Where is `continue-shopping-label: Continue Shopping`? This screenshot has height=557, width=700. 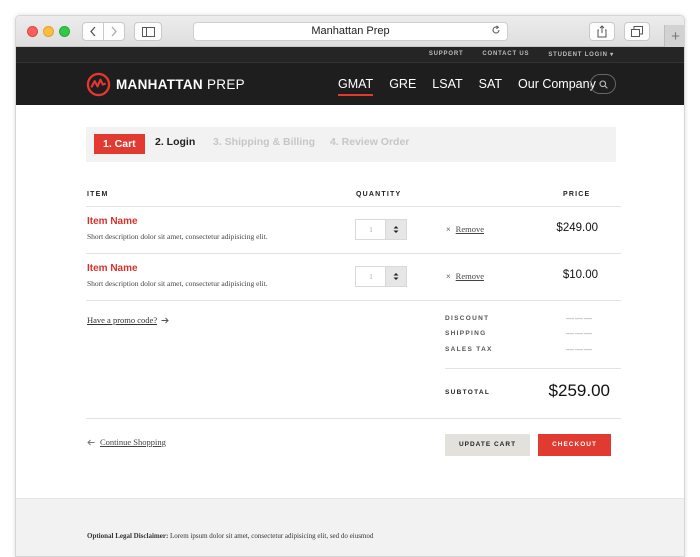 continue-shopping-label: Continue Shopping is located at coordinates (133, 442).